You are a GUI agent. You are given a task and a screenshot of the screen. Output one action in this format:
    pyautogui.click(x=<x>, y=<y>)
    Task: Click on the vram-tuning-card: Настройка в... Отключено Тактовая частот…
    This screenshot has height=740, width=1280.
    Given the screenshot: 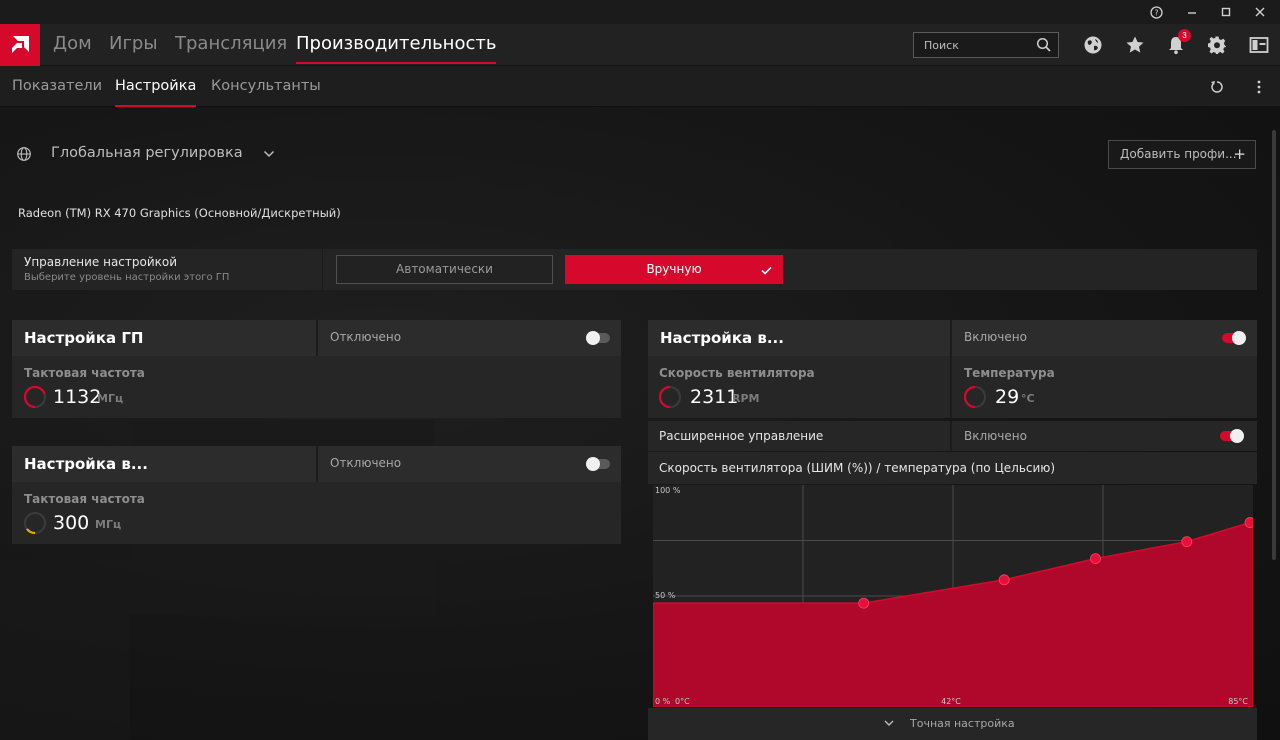 What is the action you would take?
    pyautogui.click(x=316, y=495)
    